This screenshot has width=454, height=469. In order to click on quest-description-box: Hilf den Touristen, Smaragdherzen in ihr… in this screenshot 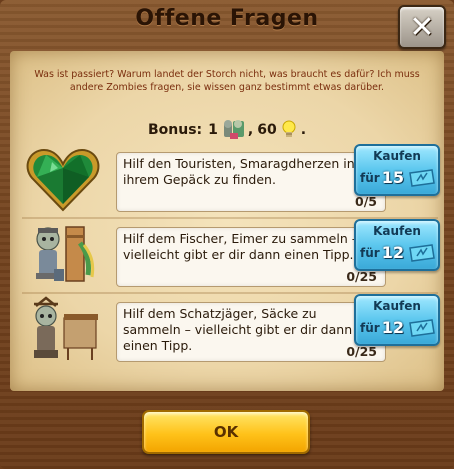, I will do `click(251, 182)`.